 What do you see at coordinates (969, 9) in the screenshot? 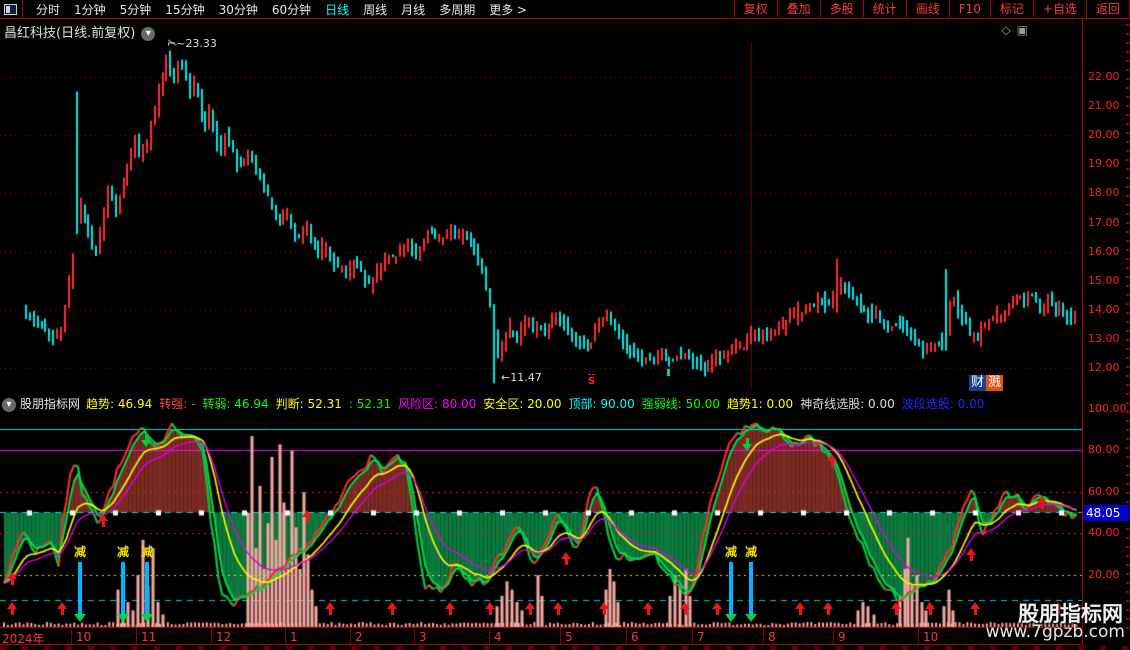
I see `menu-tool-5: F10` at bounding box center [969, 9].